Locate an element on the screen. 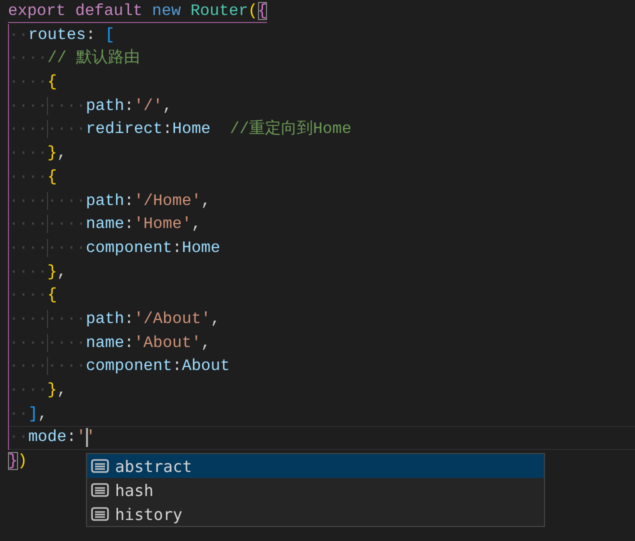  code-line: ········component:Home is located at coordinates (114, 248).